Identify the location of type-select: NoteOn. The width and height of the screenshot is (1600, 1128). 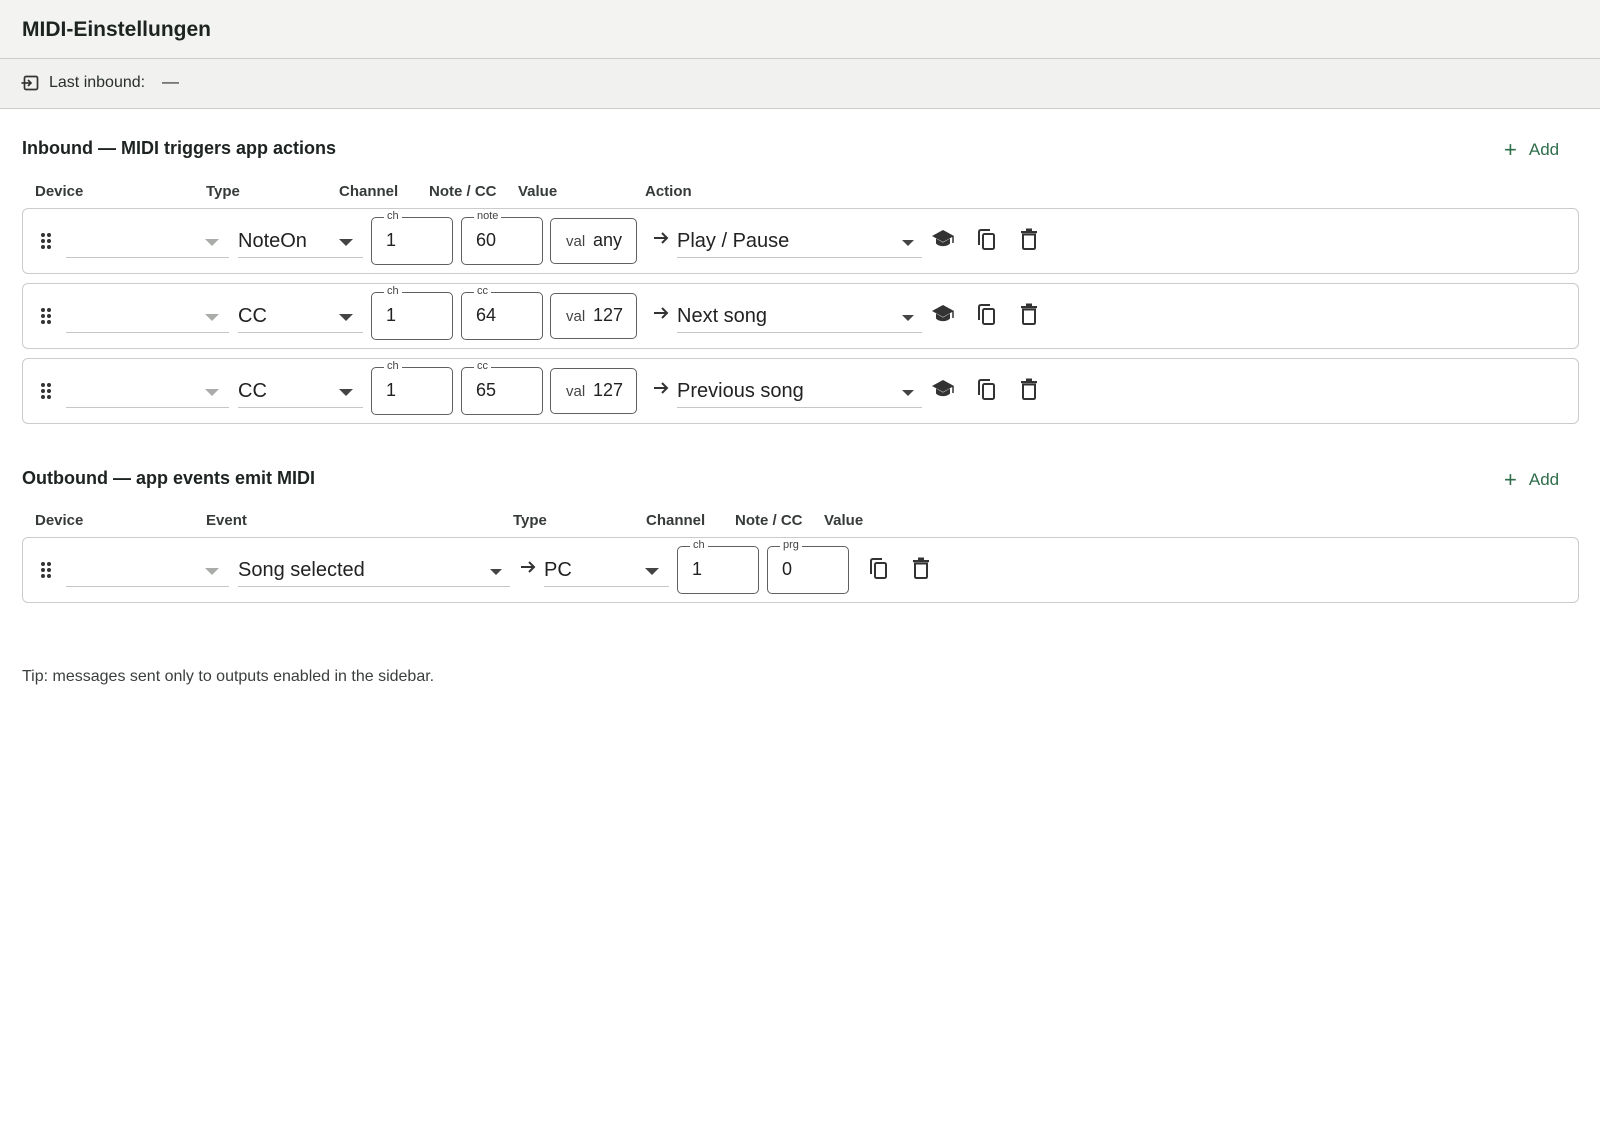
(300, 238).